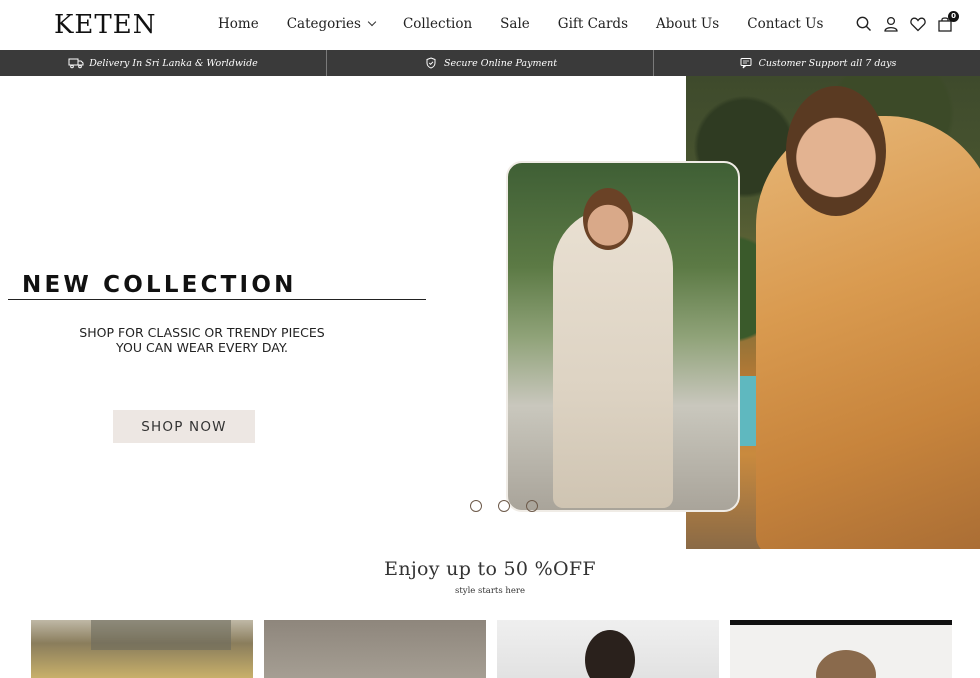  I want to click on nav-gift-cards-label: Gift Cards, so click(592, 24).